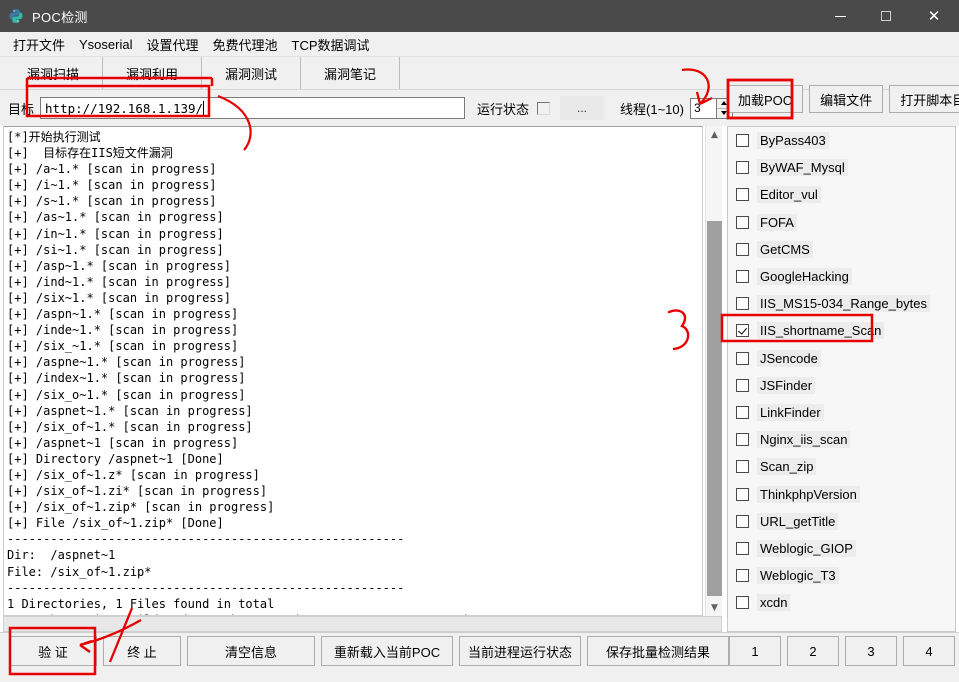 The image size is (959, 682). I want to click on poc-item-jsencode: JSencode, so click(841, 358).